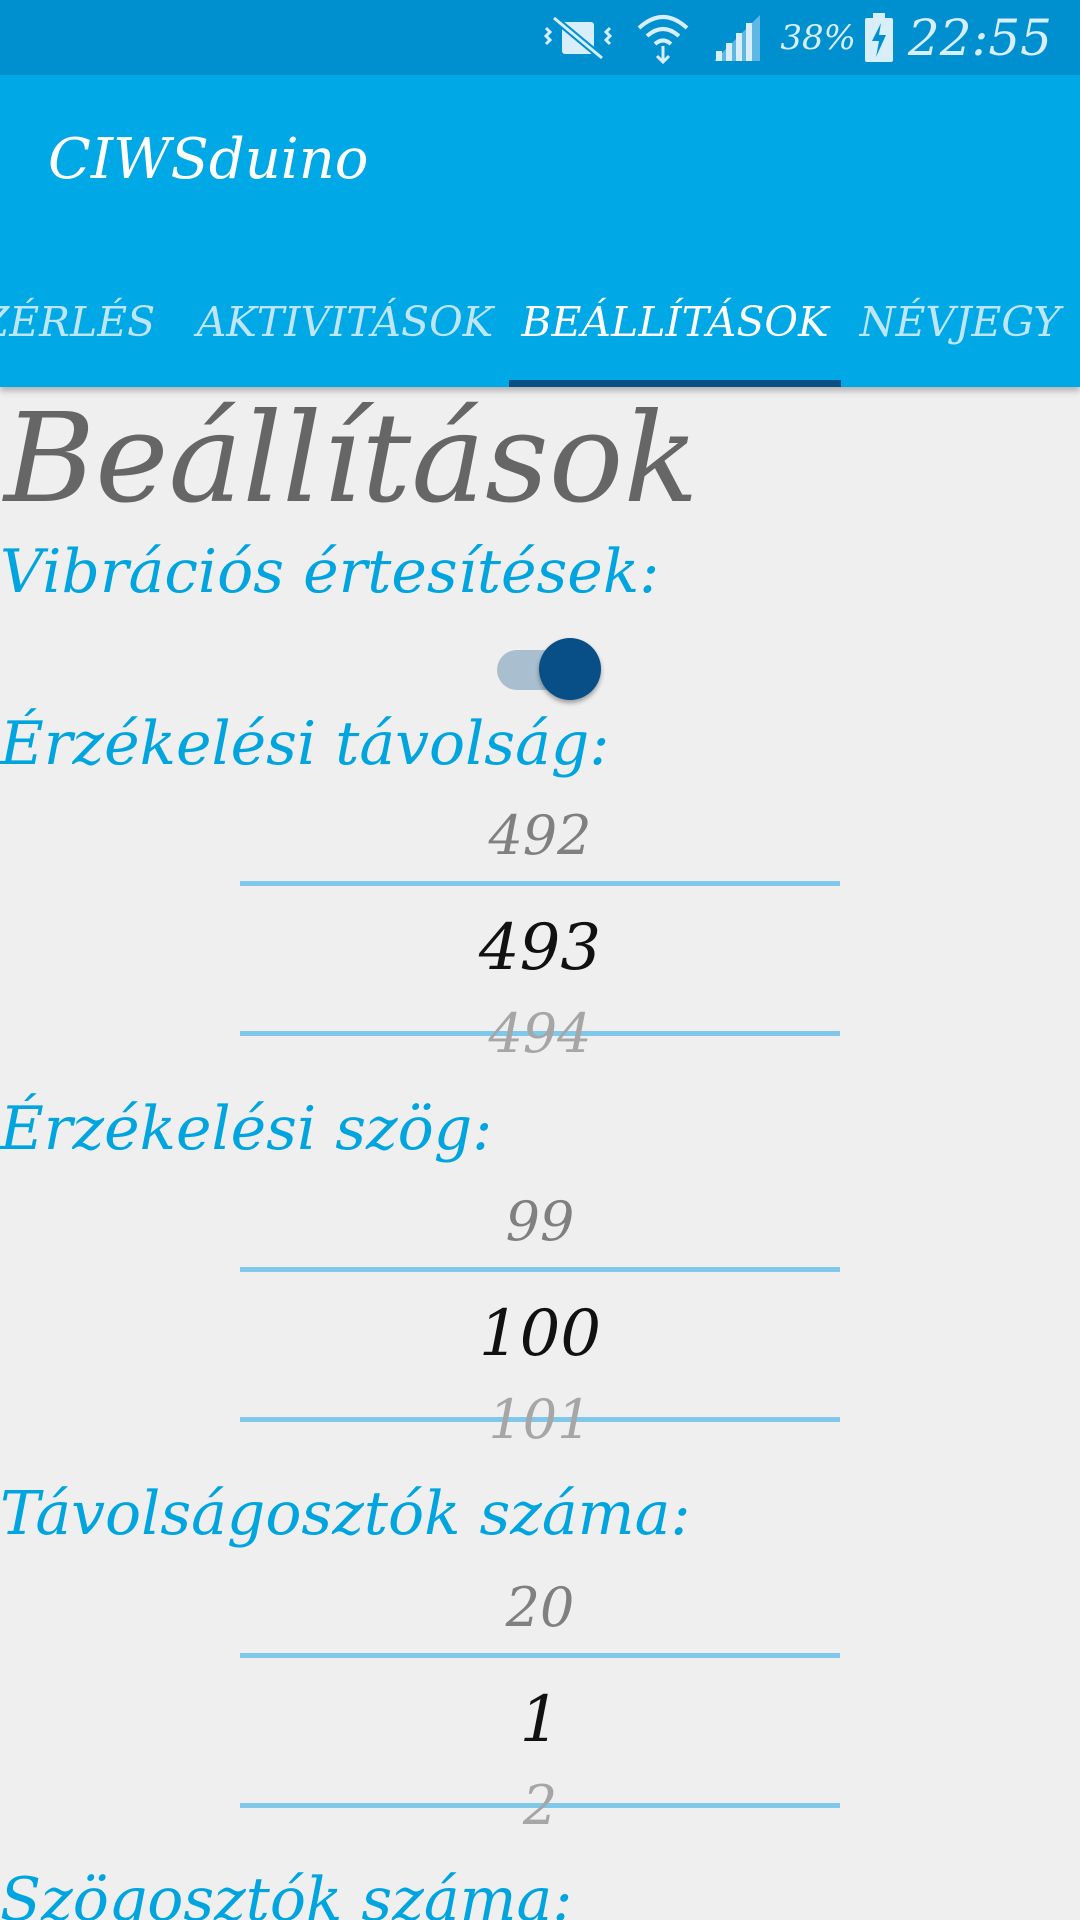 This screenshot has width=1080, height=1920. What do you see at coordinates (345, 1514) in the screenshot?
I see `distance-dividers-label: Távolságosztók száma:` at bounding box center [345, 1514].